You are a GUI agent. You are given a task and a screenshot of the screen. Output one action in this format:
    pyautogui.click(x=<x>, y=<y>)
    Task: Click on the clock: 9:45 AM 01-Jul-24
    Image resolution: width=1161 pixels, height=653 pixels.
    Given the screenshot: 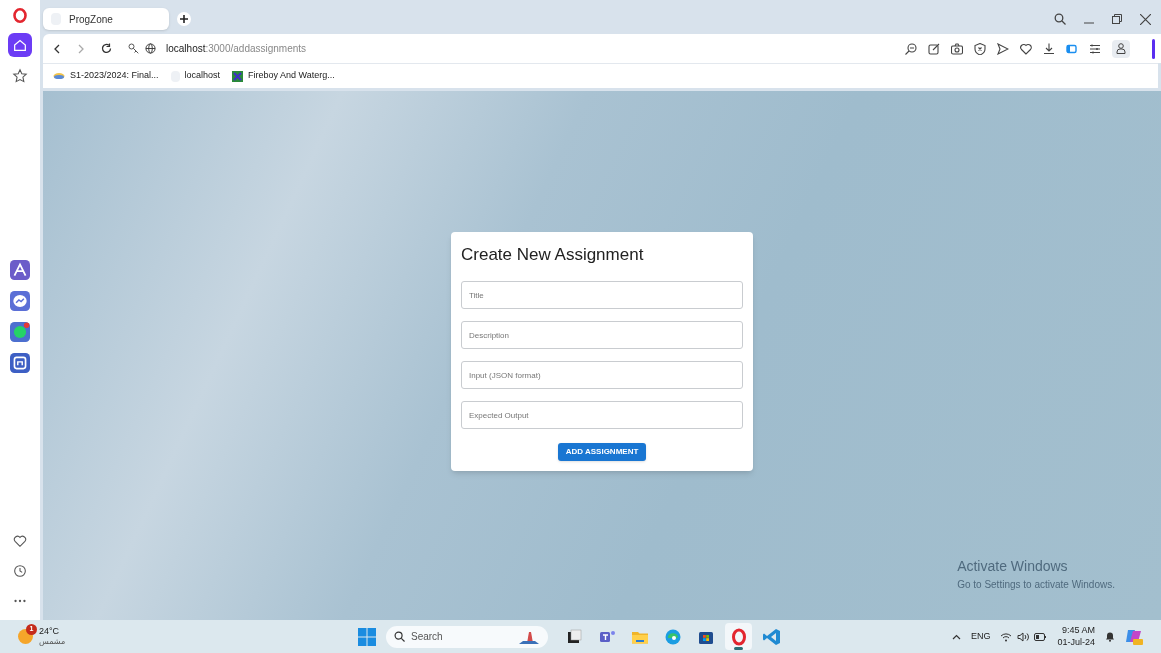 What is the action you would take?
    pyautogui.click(x=1076, y=636)
    